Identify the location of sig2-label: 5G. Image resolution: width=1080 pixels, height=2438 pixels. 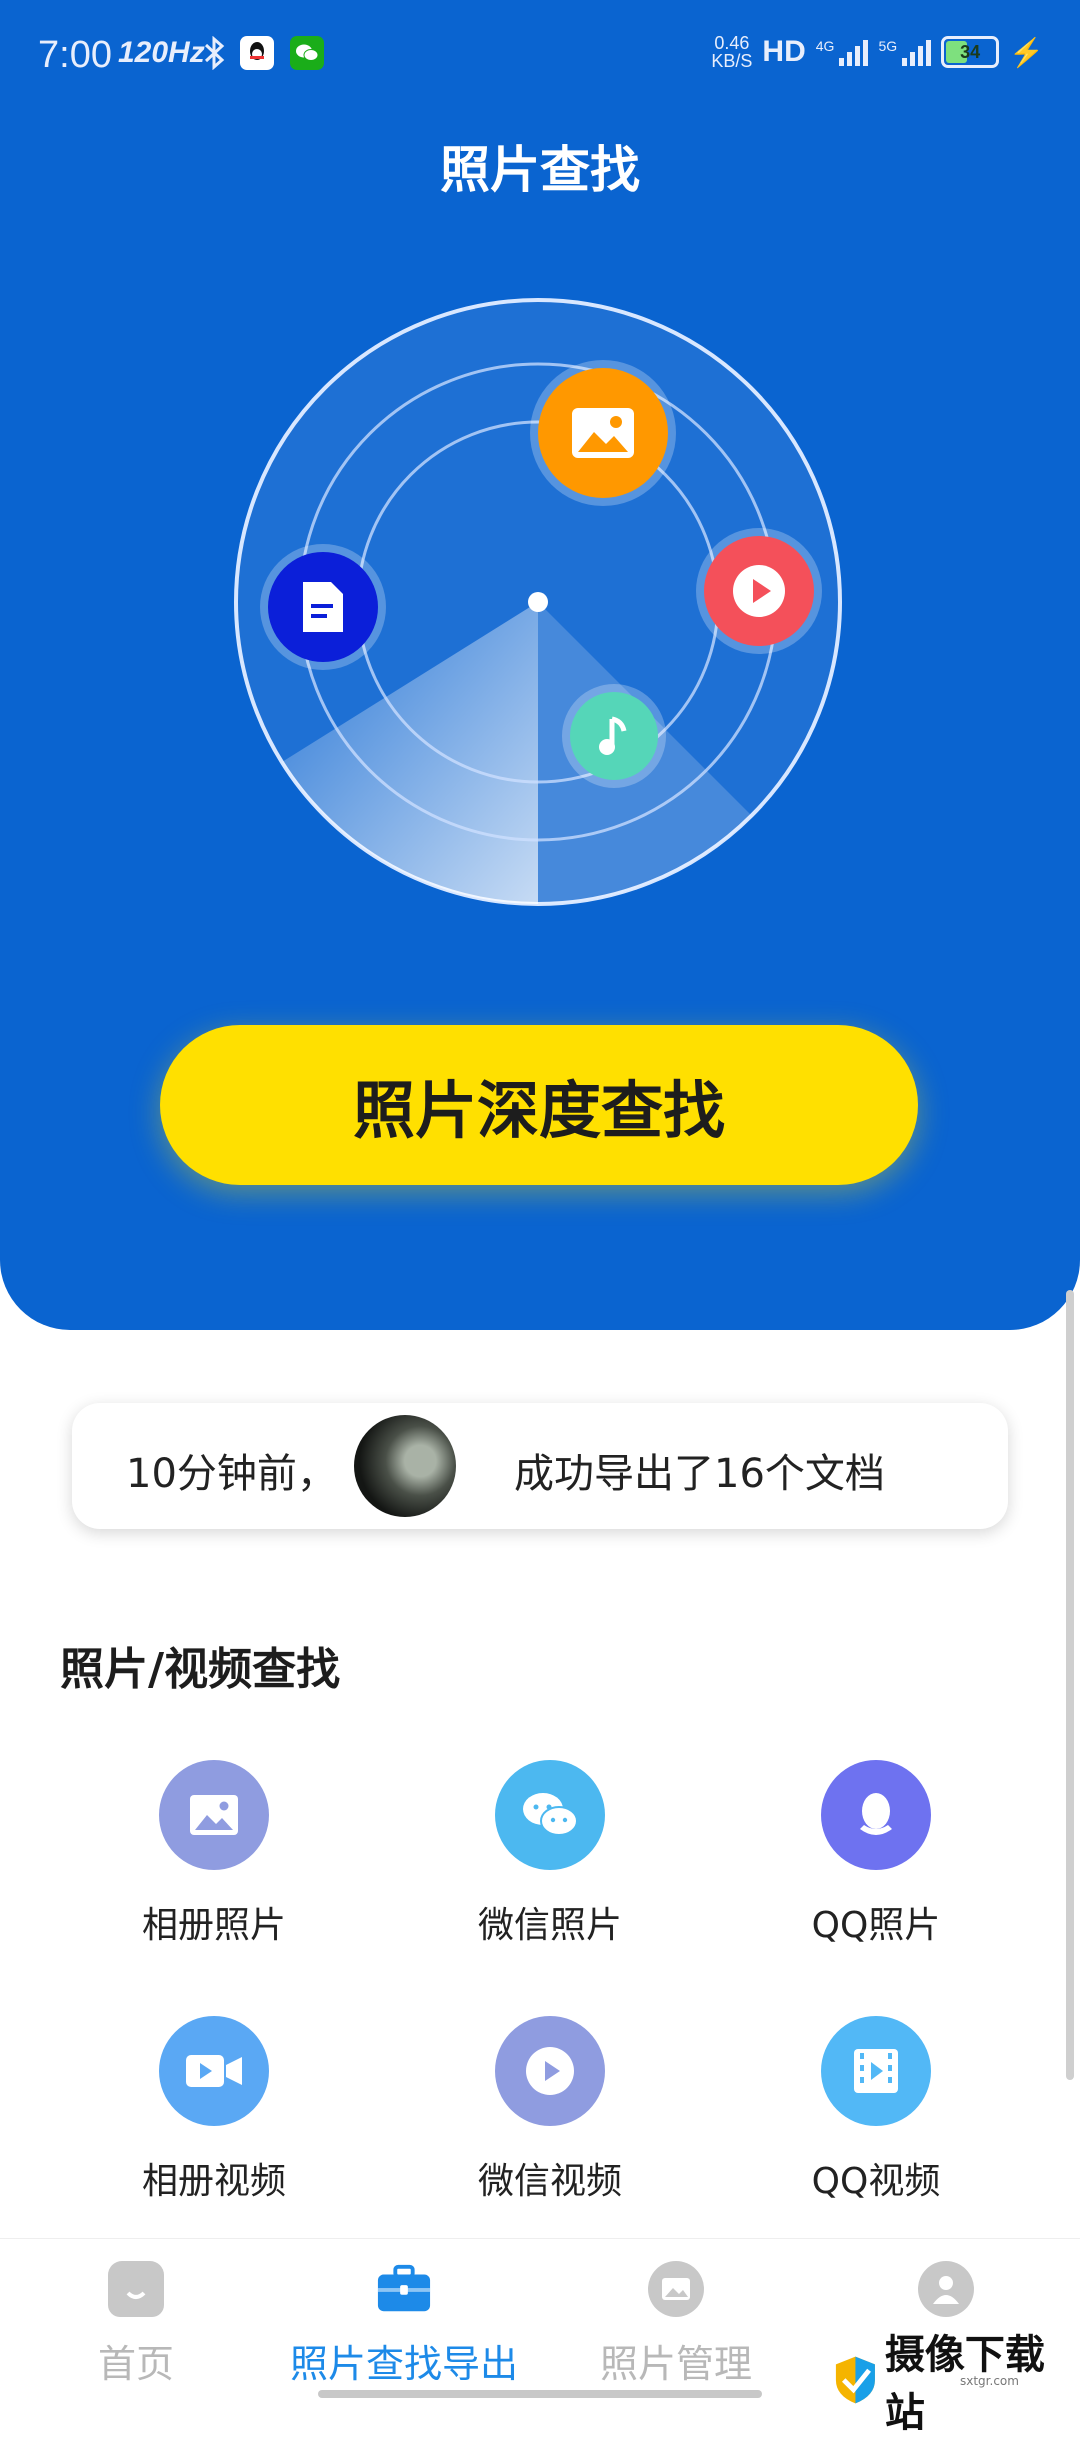
(888, 46).